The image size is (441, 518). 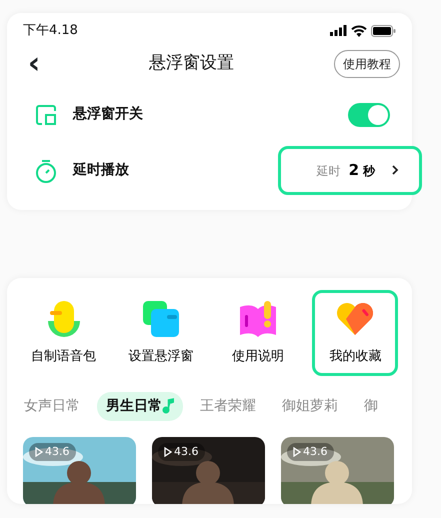 What do you see at coordinates (355, 333) in the screenshot?
I see `shortcut-item: 我的收藏` at bounding box center [355, 333].